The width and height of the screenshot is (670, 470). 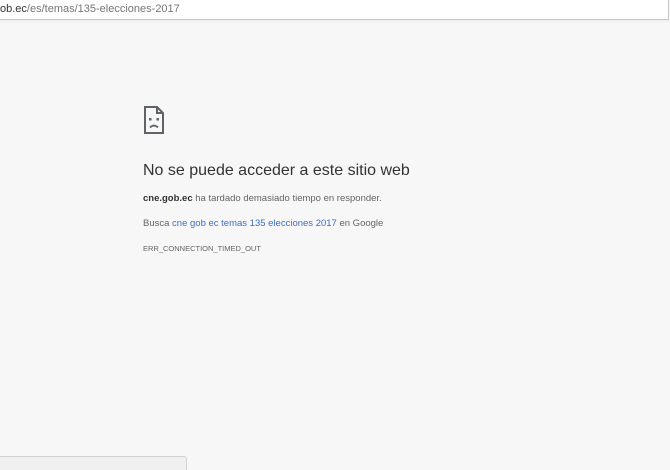 I want to click on google-search-link: cne gob ec temas 135 elecciones 2017, so click(x=254, y=223).